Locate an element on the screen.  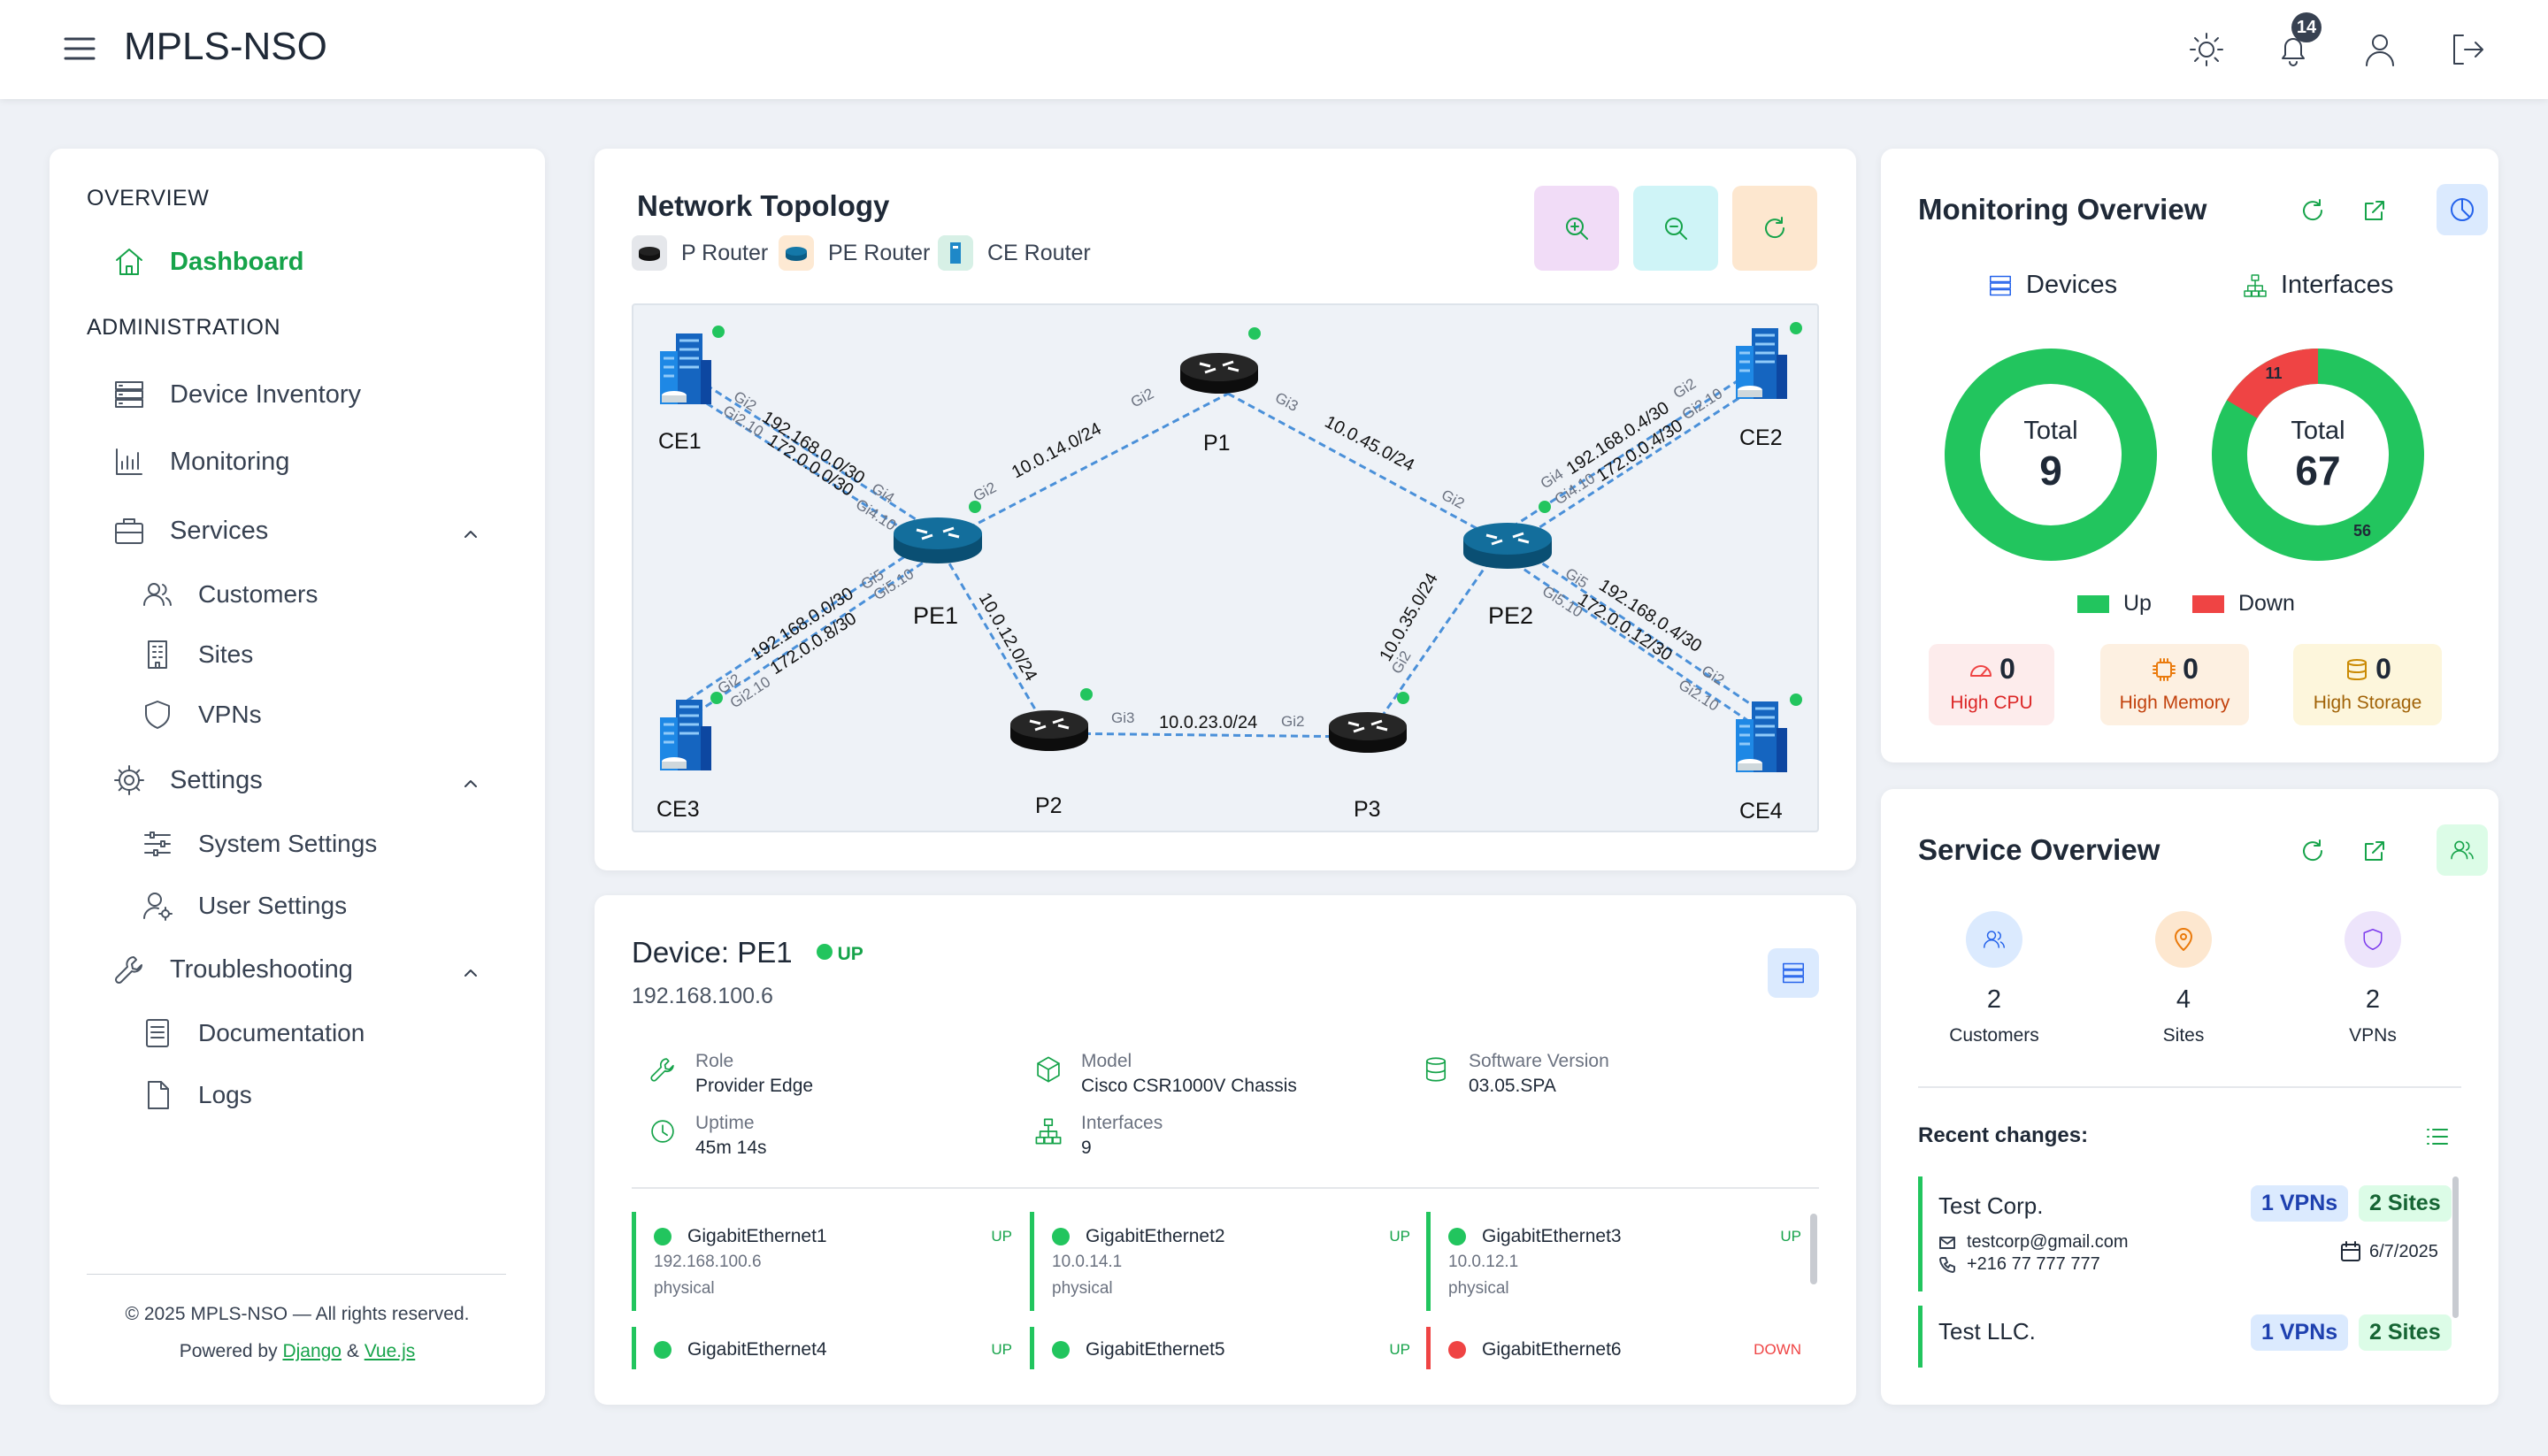
sidebar-item-customers: Customers is located at coordinates (229, 594).